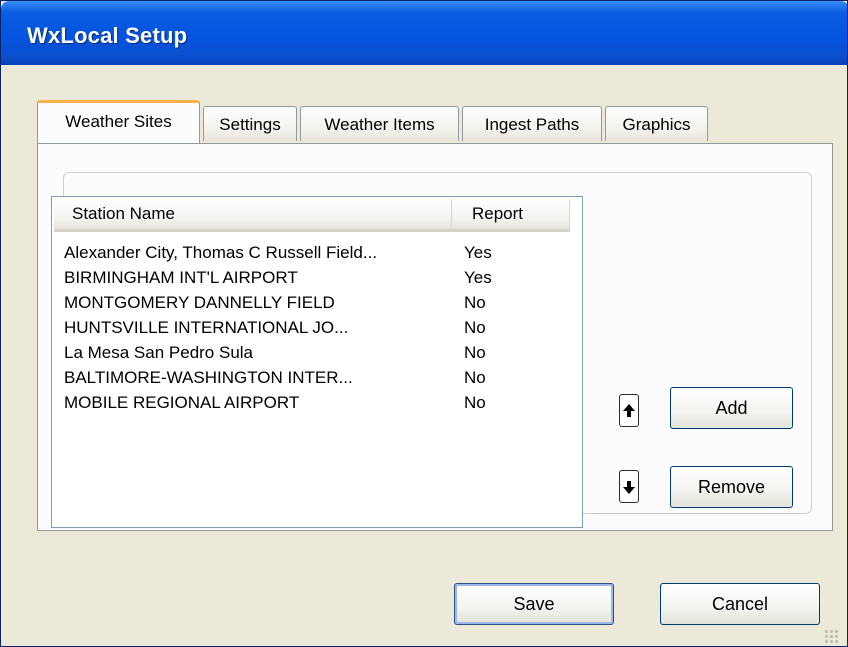 This screenshot has width=848, height=647. Describe the element at coordinates (250, 123) in the screenshot. I see `tab-settings: Settings` at that location.